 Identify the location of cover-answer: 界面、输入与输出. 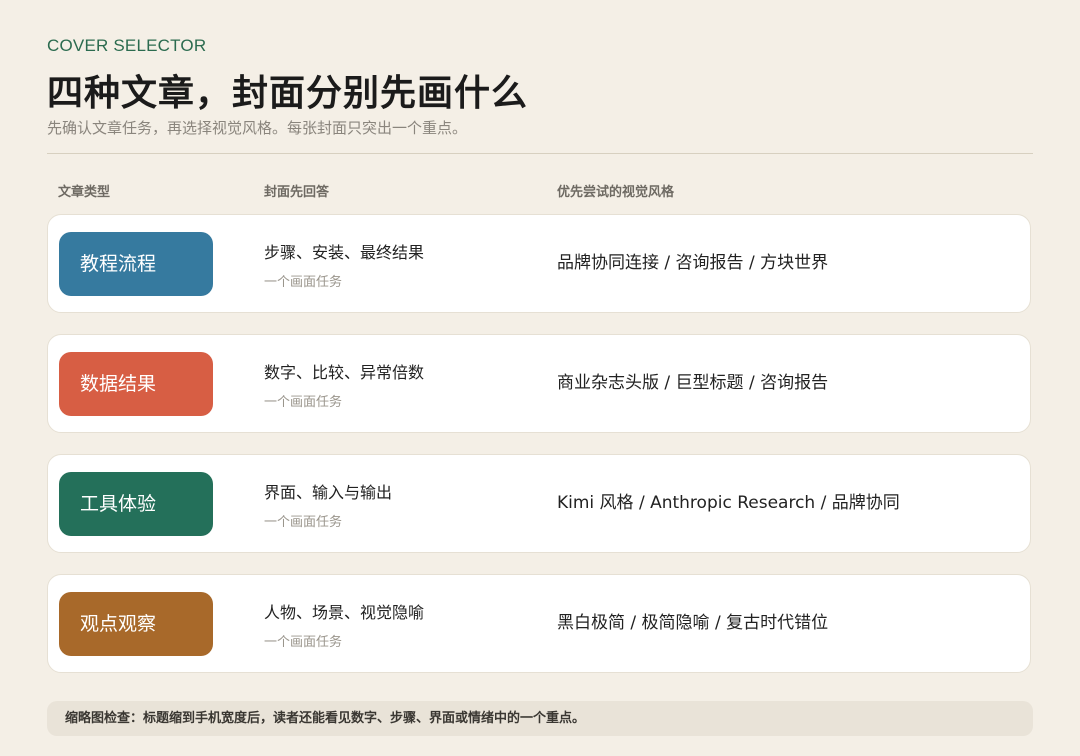
(328, 492).